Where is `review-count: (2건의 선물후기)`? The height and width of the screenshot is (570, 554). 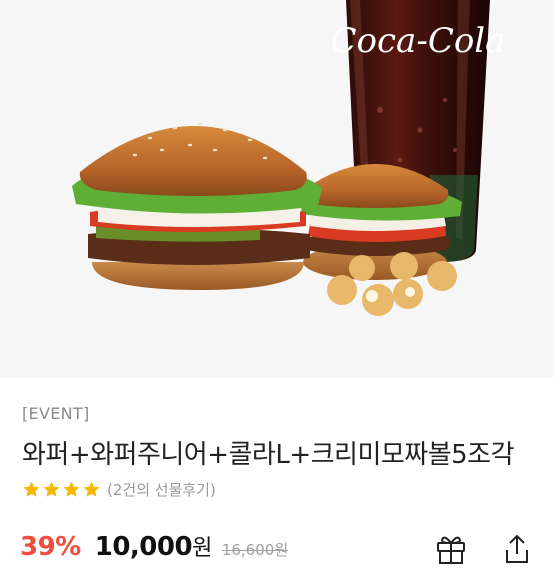 review-count: (2건의 선물후기) is located at coordinates (161, 489).